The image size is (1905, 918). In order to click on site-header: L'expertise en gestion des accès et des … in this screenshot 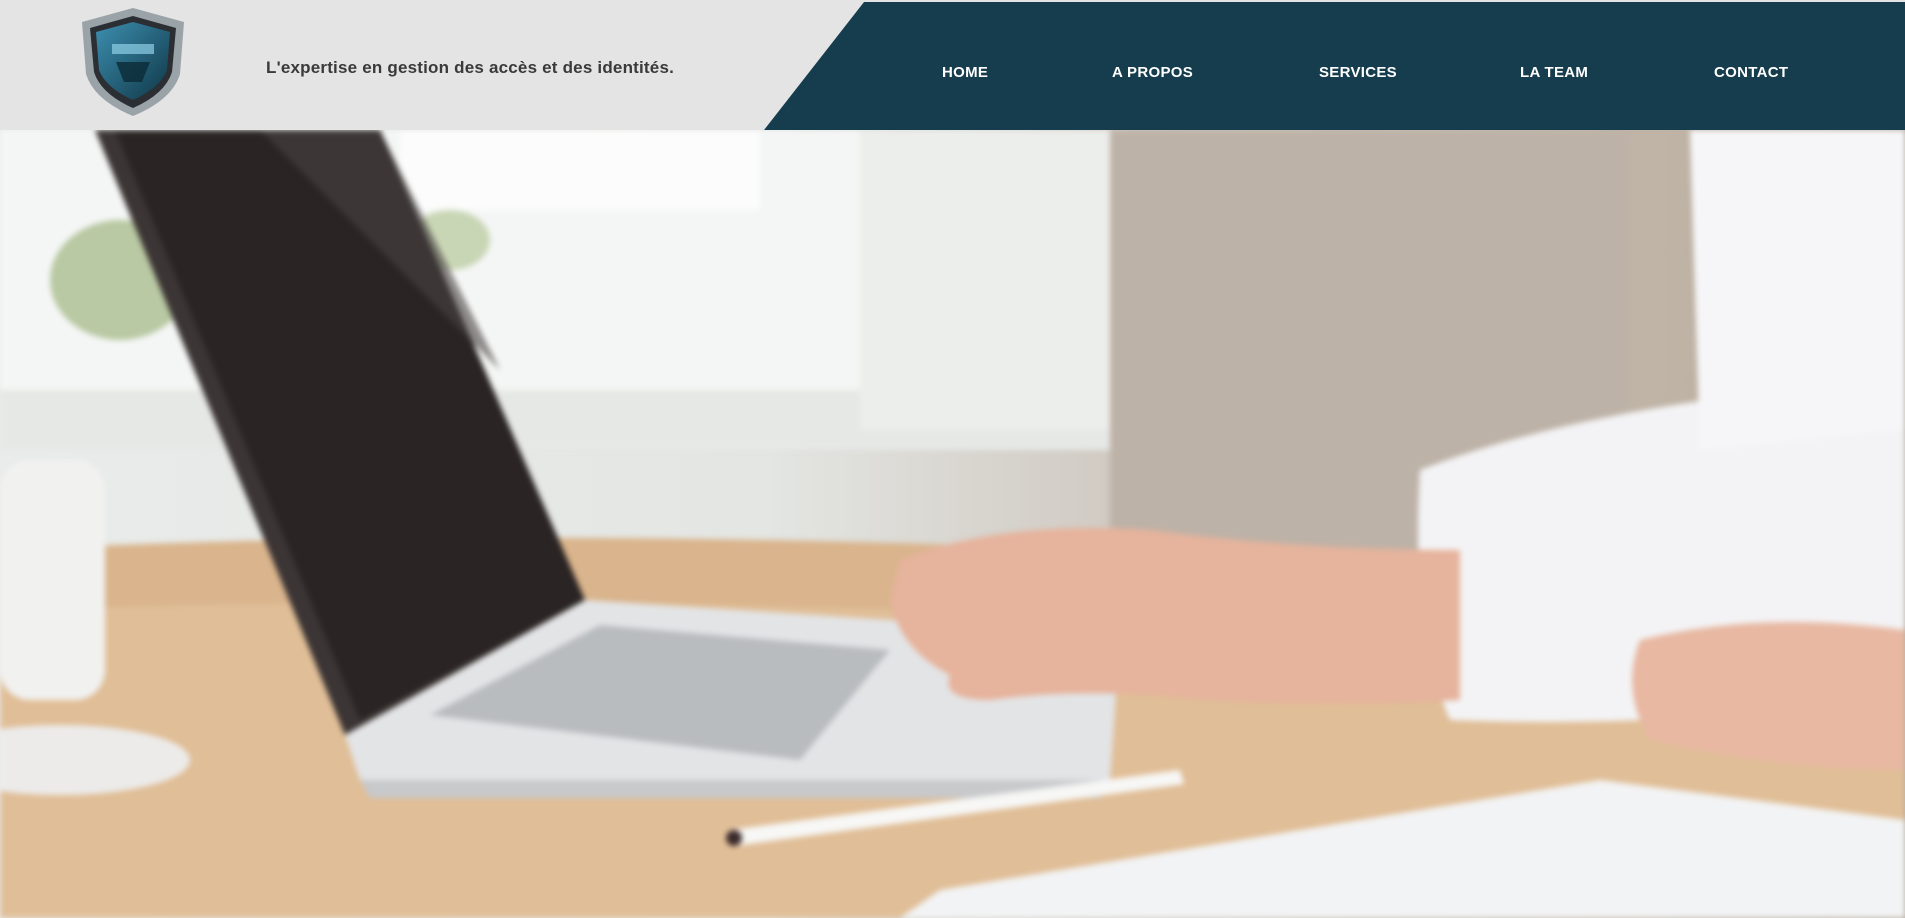, I will do `click(952, 65)`.